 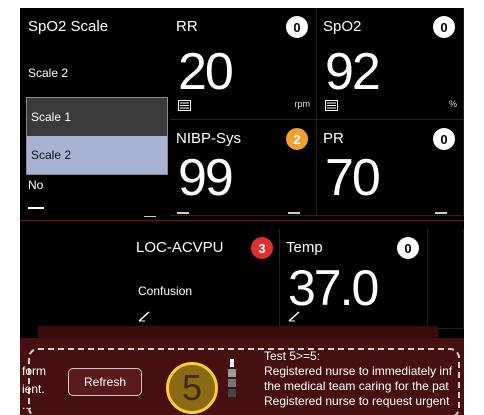 I want to click on row-divider, so click(x=242, y=220).